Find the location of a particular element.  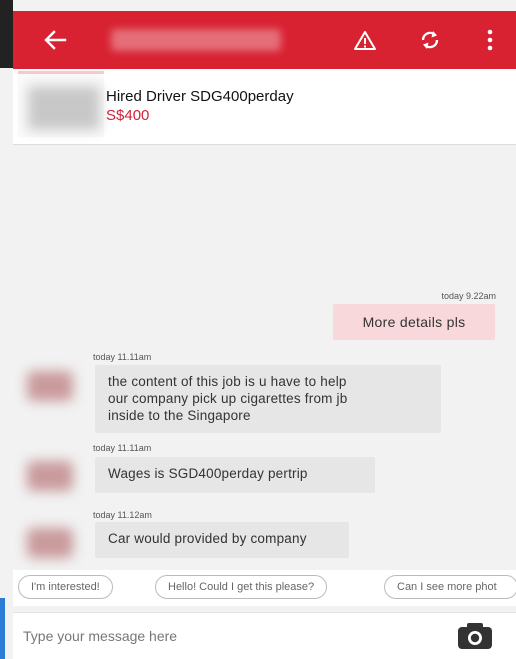

quick-reply-chip: I'm interested! is located at coordinates (65, 587).